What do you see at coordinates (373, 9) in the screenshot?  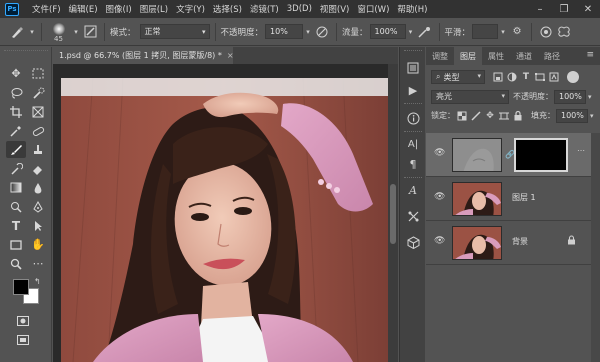 I see `menu-window: 窗口(W)` at bounding box center [373, 9].